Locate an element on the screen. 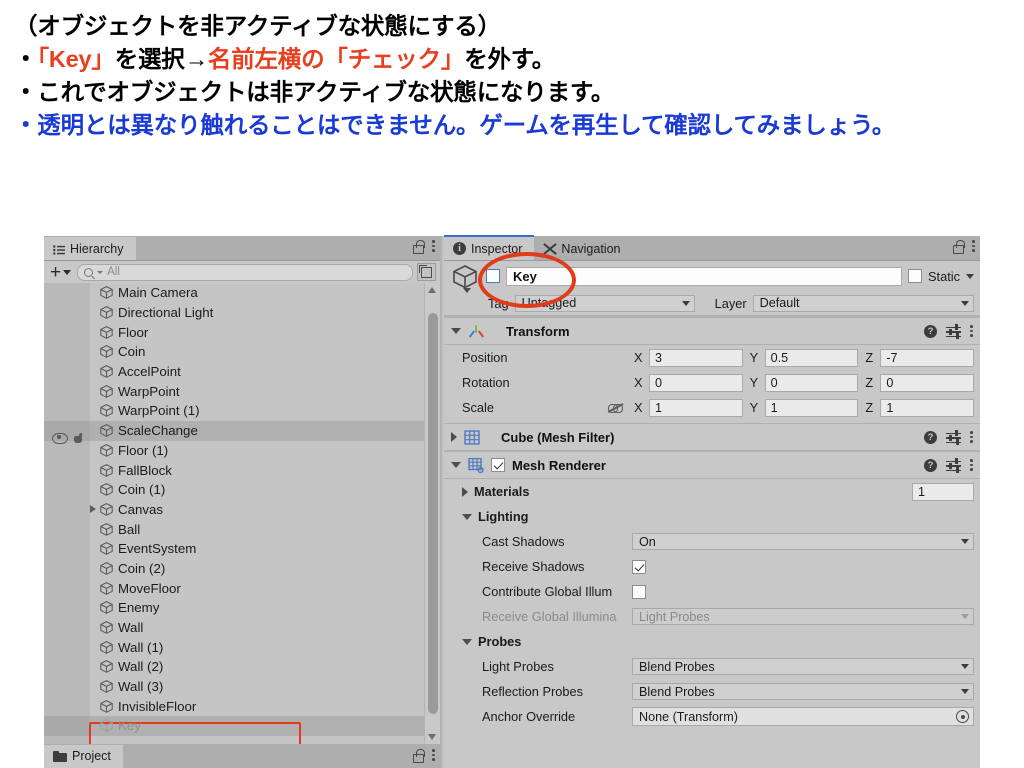 Image resolution: width=1024 pixels, height=768 pixels. hierarchy-item-main-camera: Main Camera is located at coordinates (234, 293).